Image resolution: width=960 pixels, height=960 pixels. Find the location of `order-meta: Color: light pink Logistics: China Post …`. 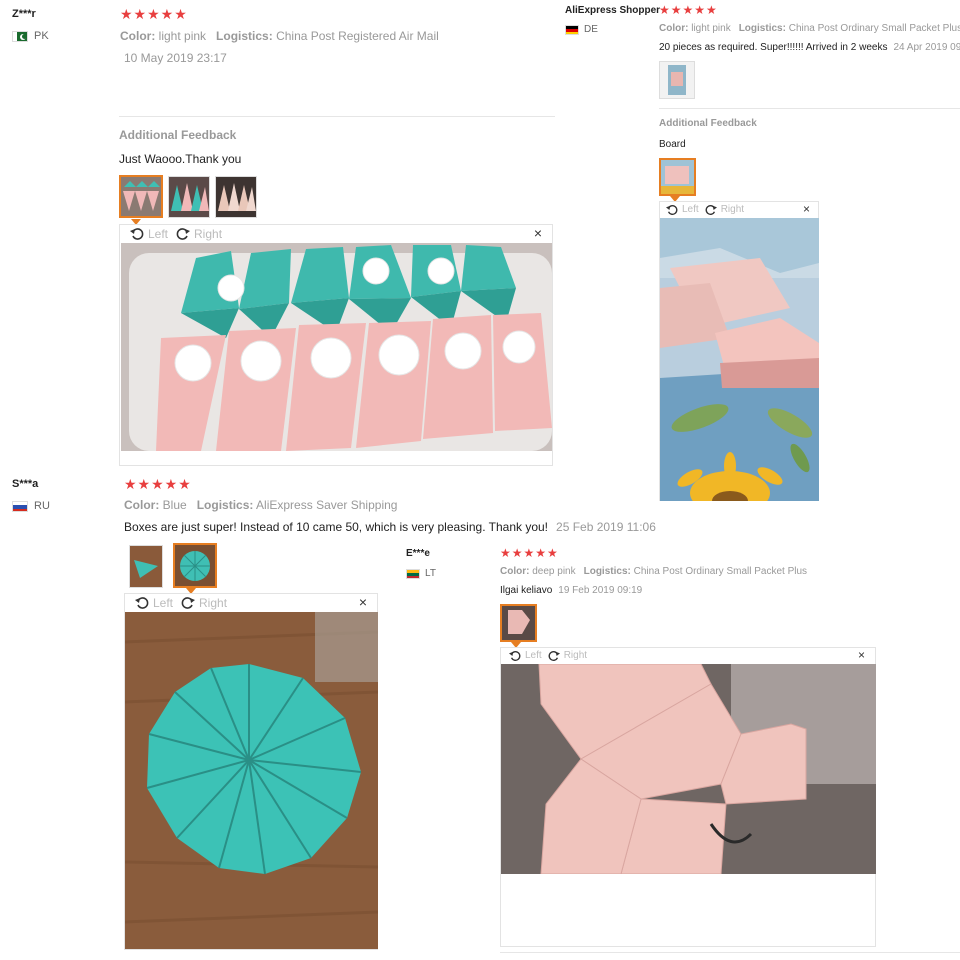

order-meta: Color: light pink Logistics: China Post … is located at coordinates (279, 36).